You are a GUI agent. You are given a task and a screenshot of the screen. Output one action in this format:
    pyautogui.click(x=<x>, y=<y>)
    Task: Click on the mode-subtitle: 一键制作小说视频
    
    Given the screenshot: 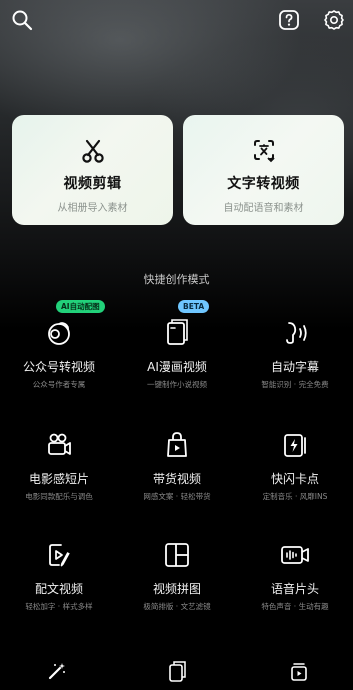 What is the action you would take?
    pyautogui.click(x=177, y=384)
    